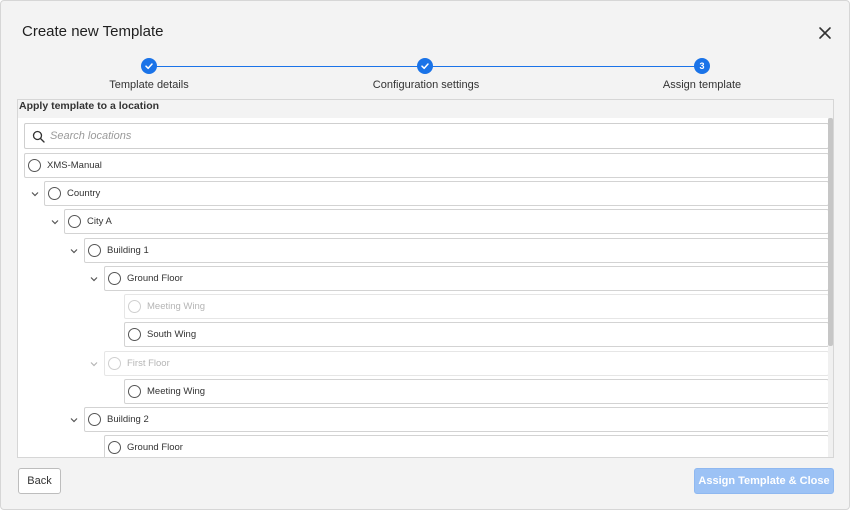  What do you see at coordinates (149, 66) in the screenshot?
I see `step-1-check-icon` at bounding box center [149, 66].